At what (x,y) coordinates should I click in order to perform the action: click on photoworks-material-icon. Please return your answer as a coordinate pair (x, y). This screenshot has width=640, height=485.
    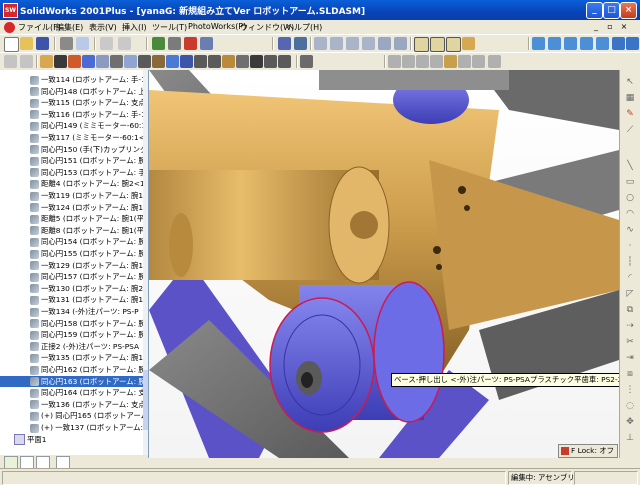
    Looking at the image, I should click on (394, 61).